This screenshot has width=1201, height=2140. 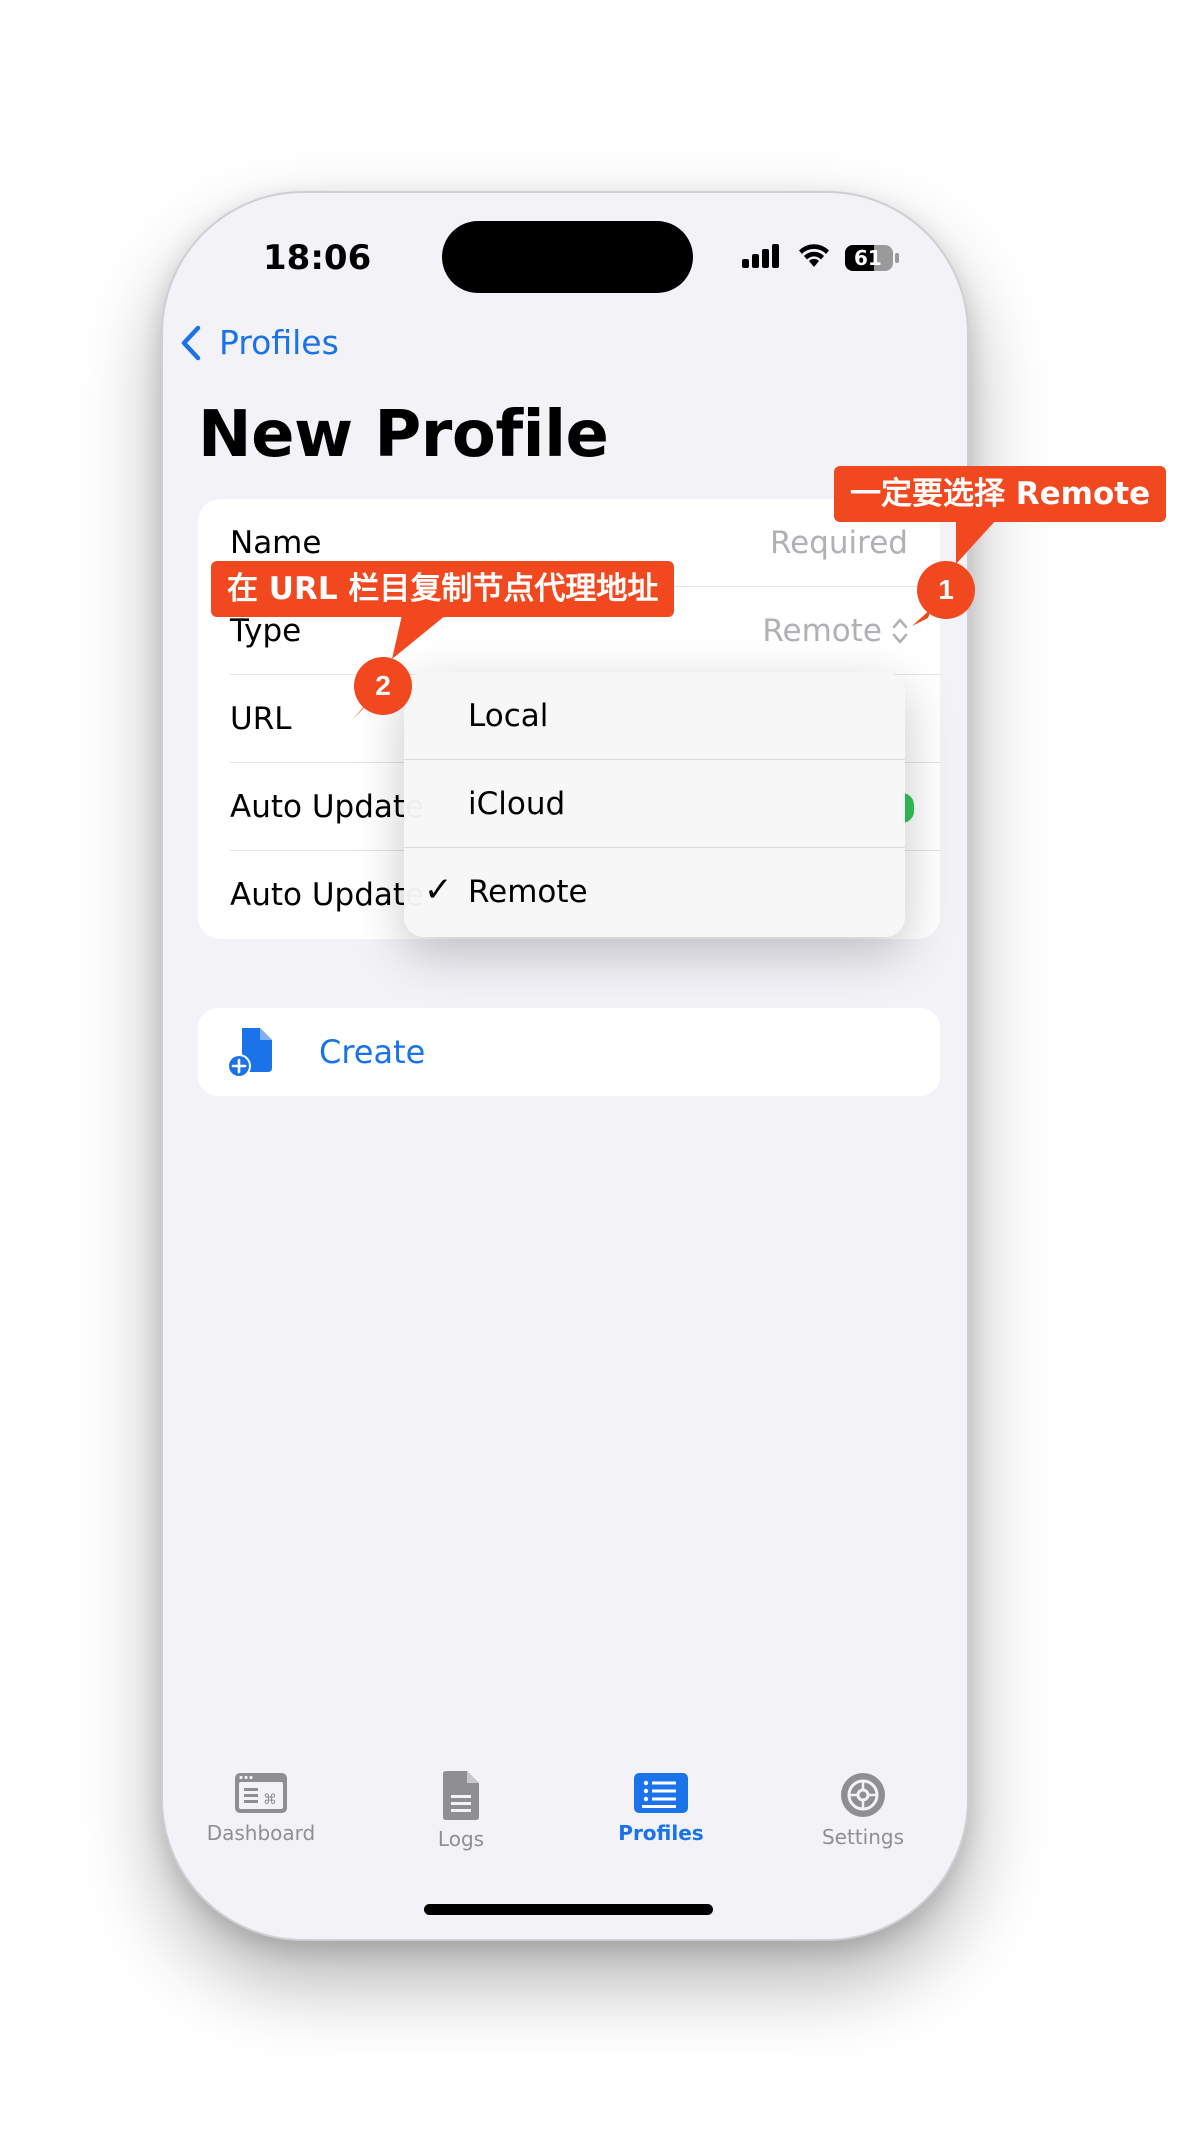 I want to click on type-value: Remote, so click(x=822, y=631).